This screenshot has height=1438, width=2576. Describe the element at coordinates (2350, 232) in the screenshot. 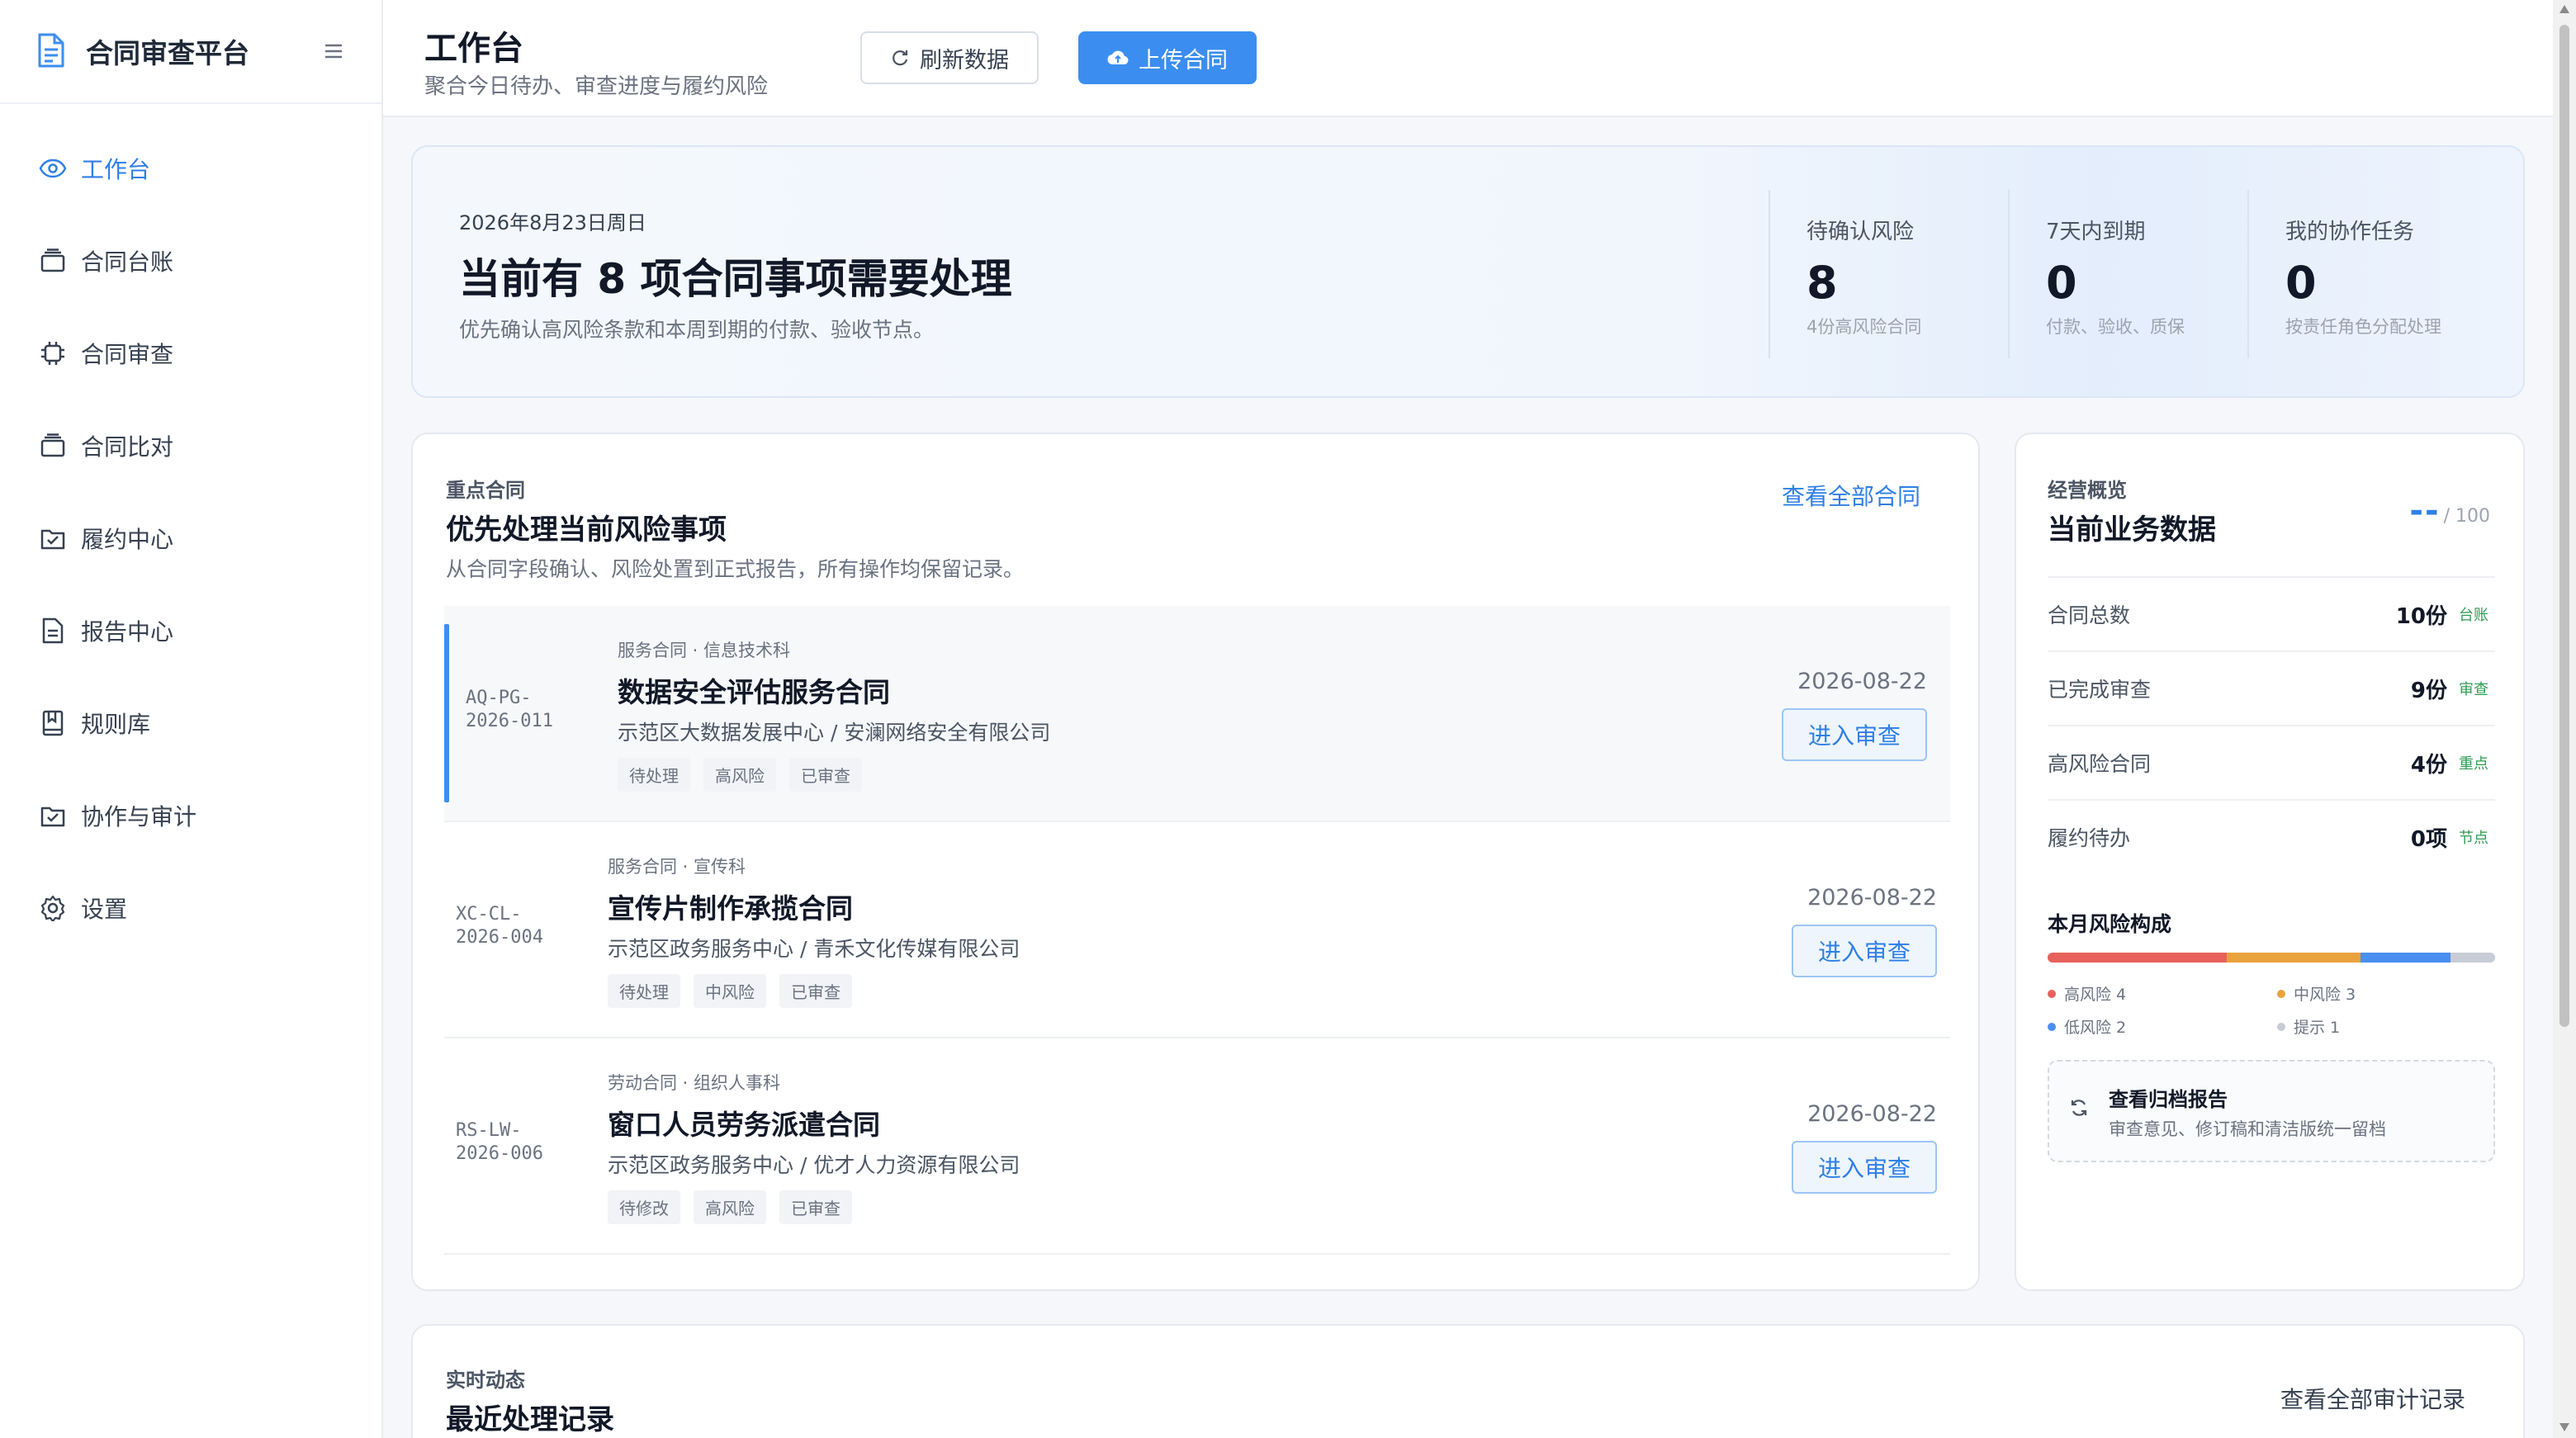

I see `stat-label: 我的协作任务` at that location.